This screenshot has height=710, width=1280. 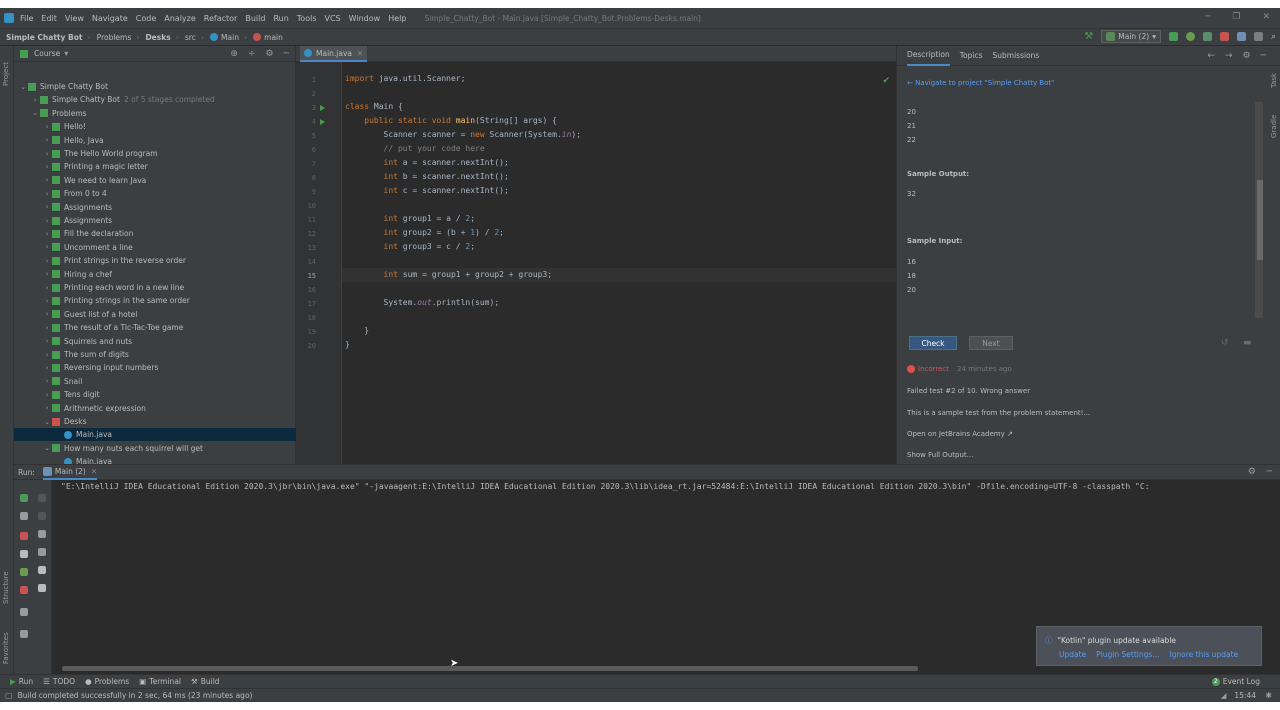 I want to click on tree-problem-item: › Guest list of a hotel, so click(x=155, y=314).